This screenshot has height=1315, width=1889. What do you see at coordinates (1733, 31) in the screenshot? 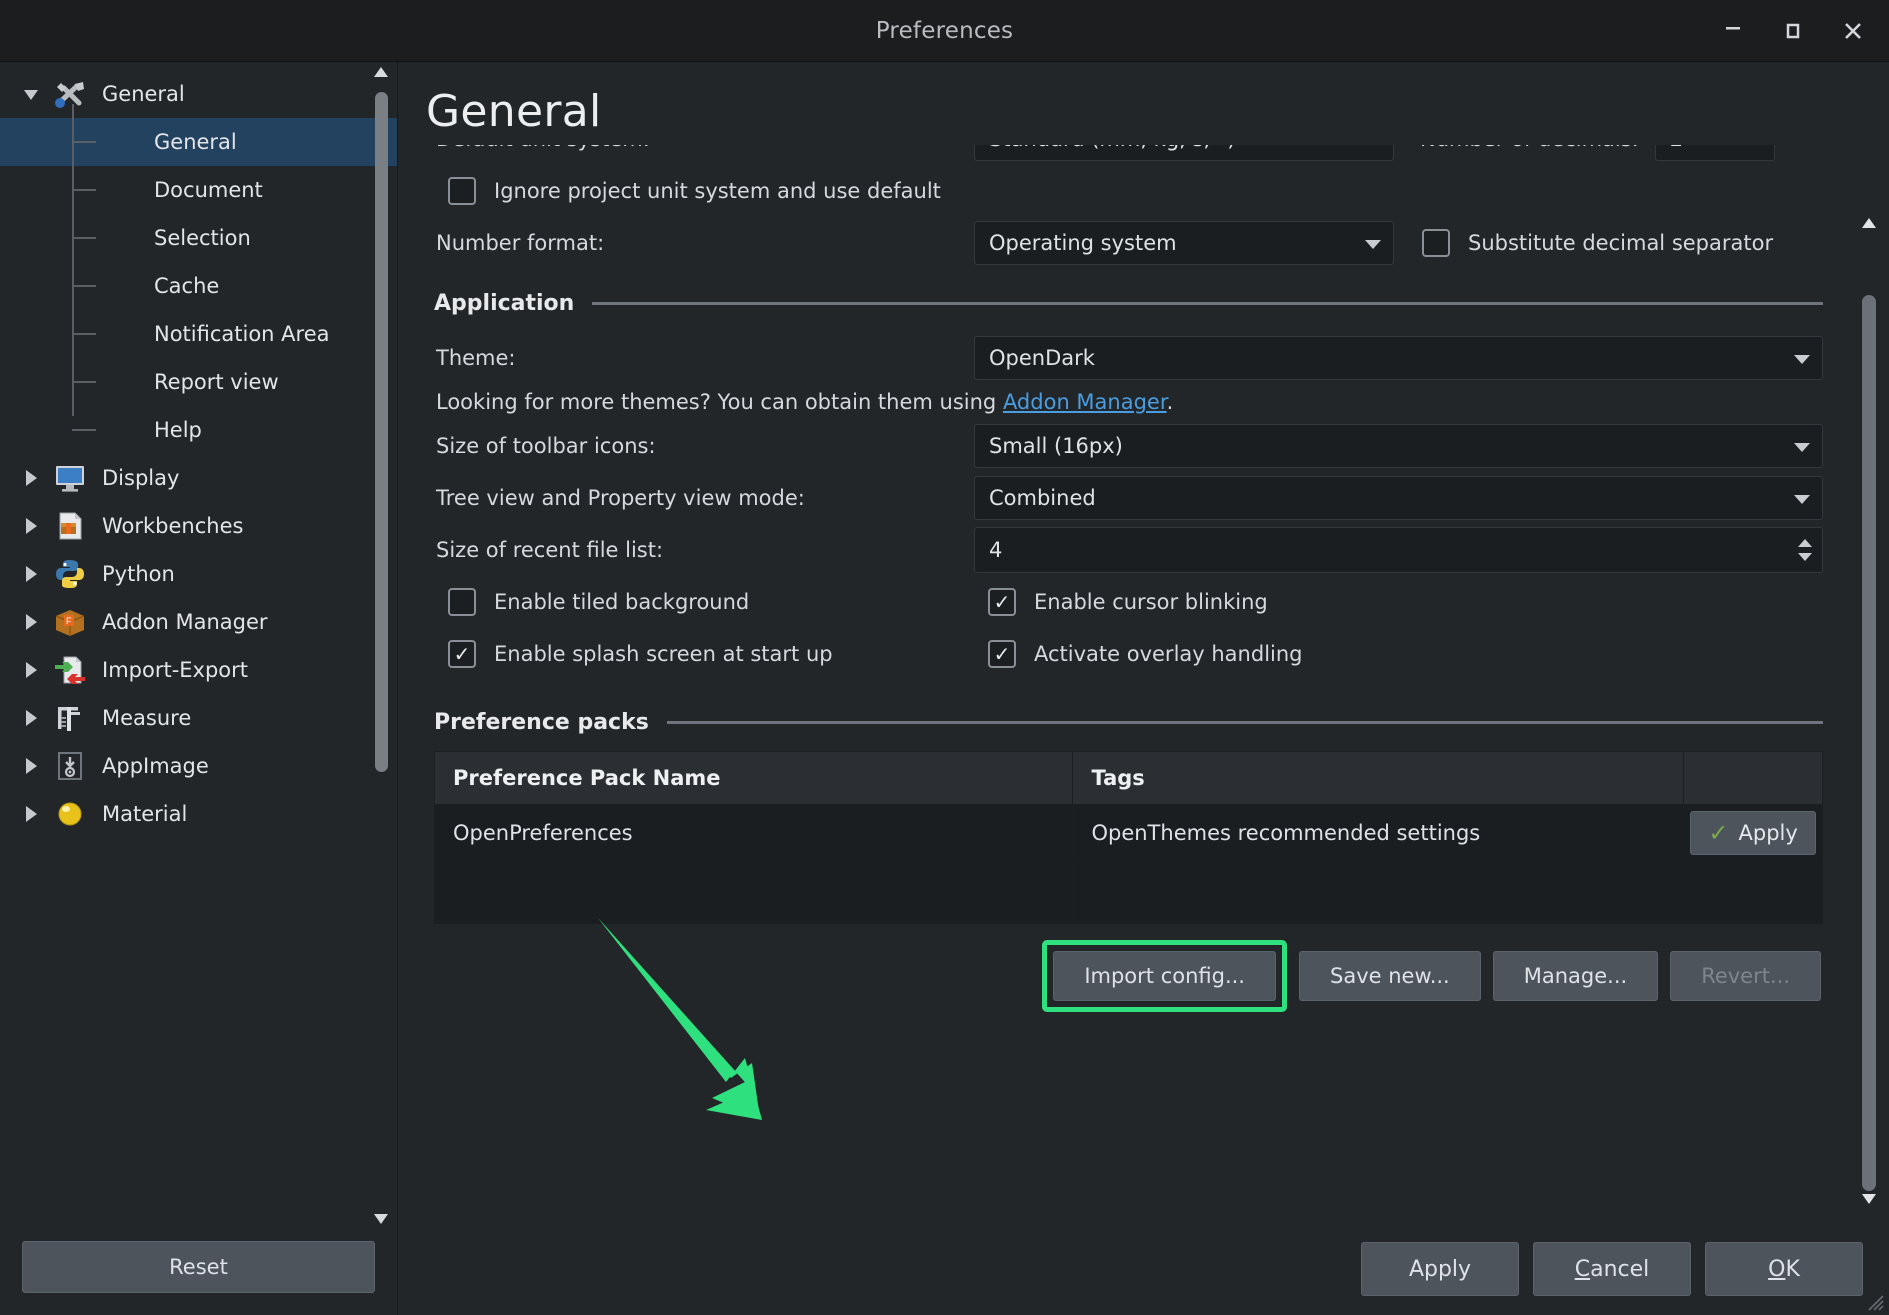
I see `minimize-icon` at bounding box center [1733, 31].